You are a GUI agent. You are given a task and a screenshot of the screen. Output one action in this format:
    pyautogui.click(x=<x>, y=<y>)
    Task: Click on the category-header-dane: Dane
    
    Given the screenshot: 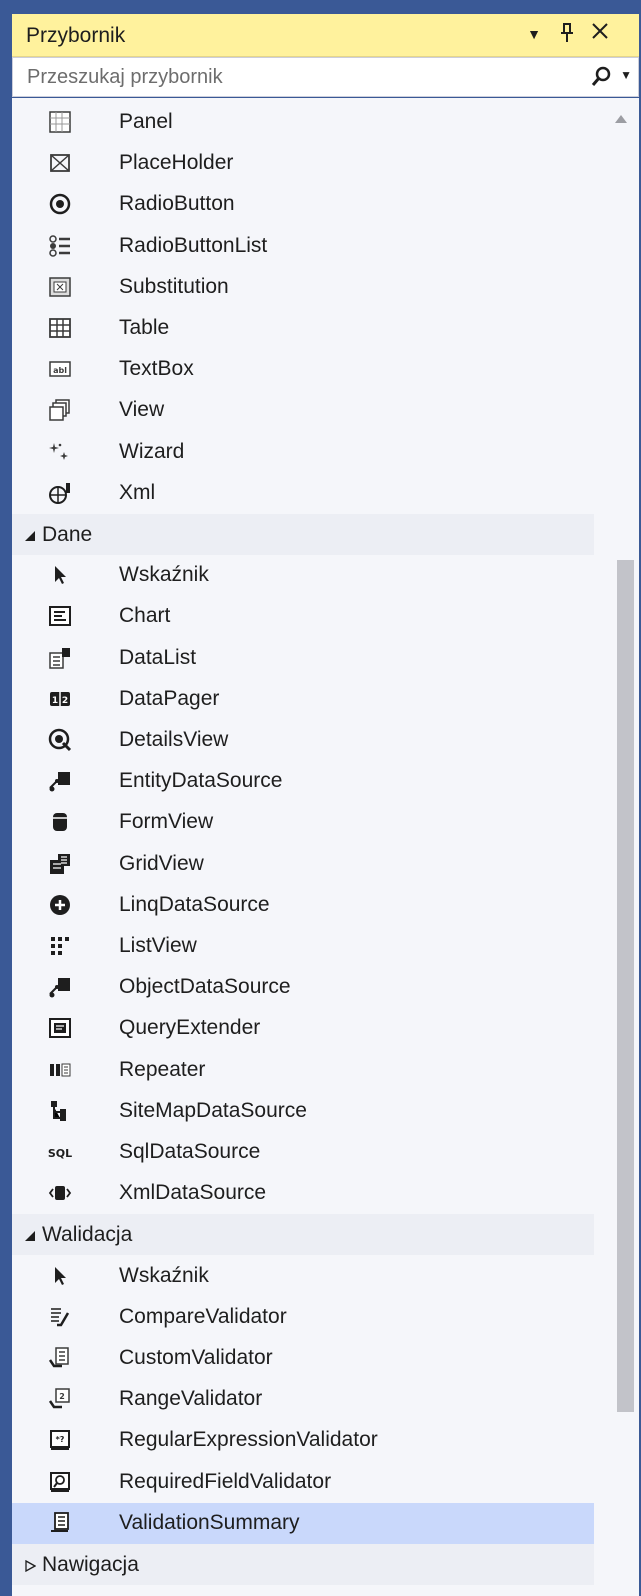 What is the action you would take?
    pyautogui.click(x=303, y=534)
    